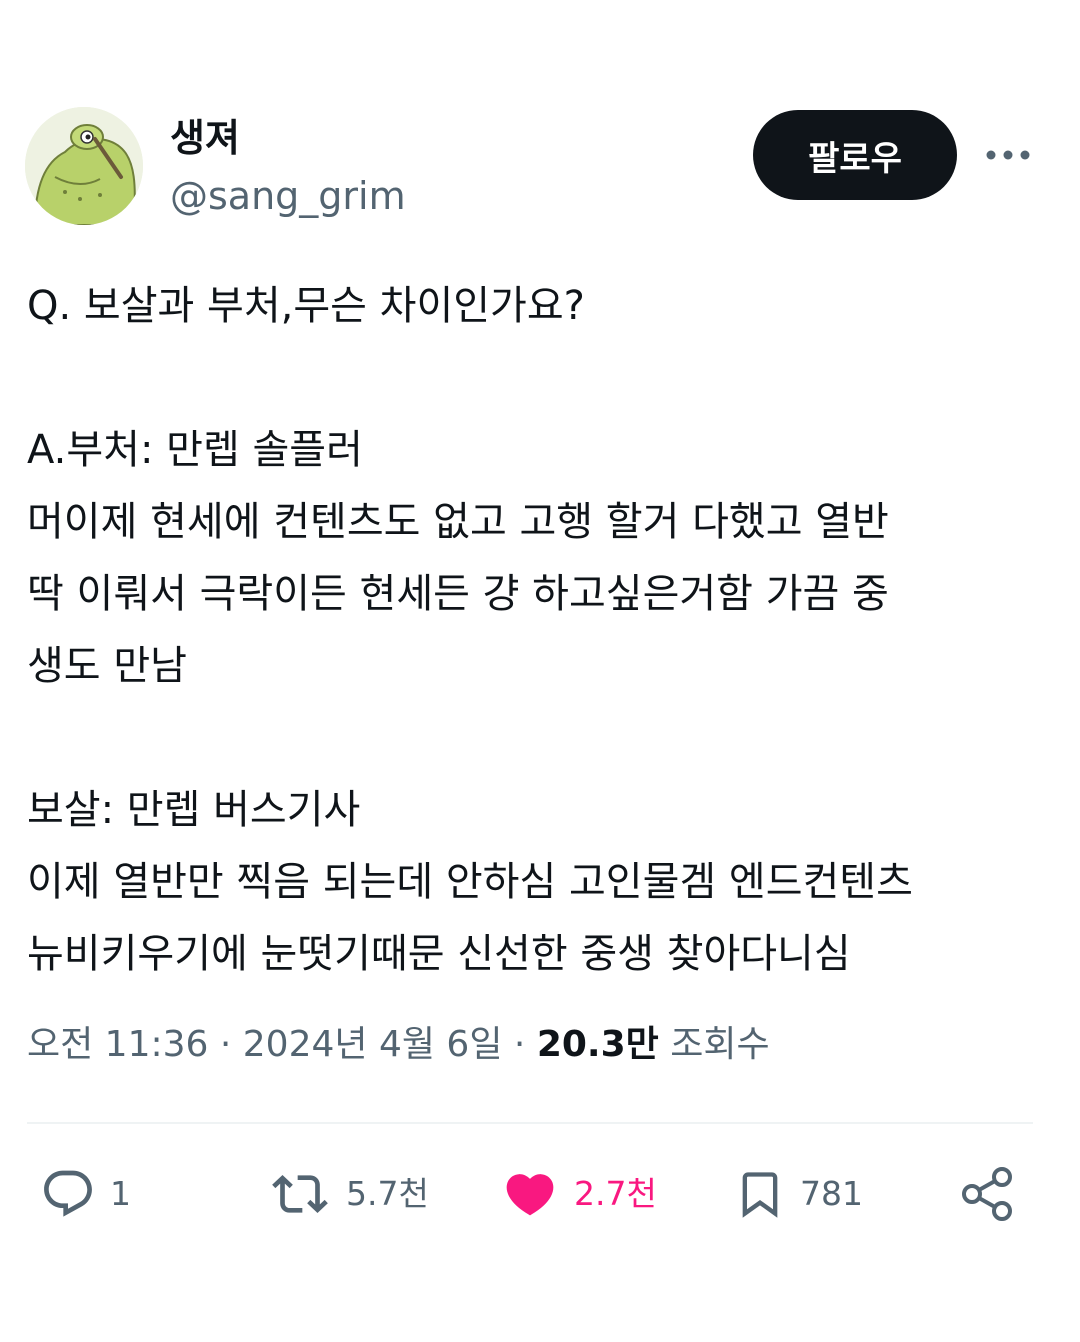 The width and height of the screenshot is (1080, 1342). Describe the element at coordinates (458, 522) in the screenshot. I see `tweet-line: 머이제 현세에 컨텐츠도 없고 고행 할거 다했고 열반` at that location.